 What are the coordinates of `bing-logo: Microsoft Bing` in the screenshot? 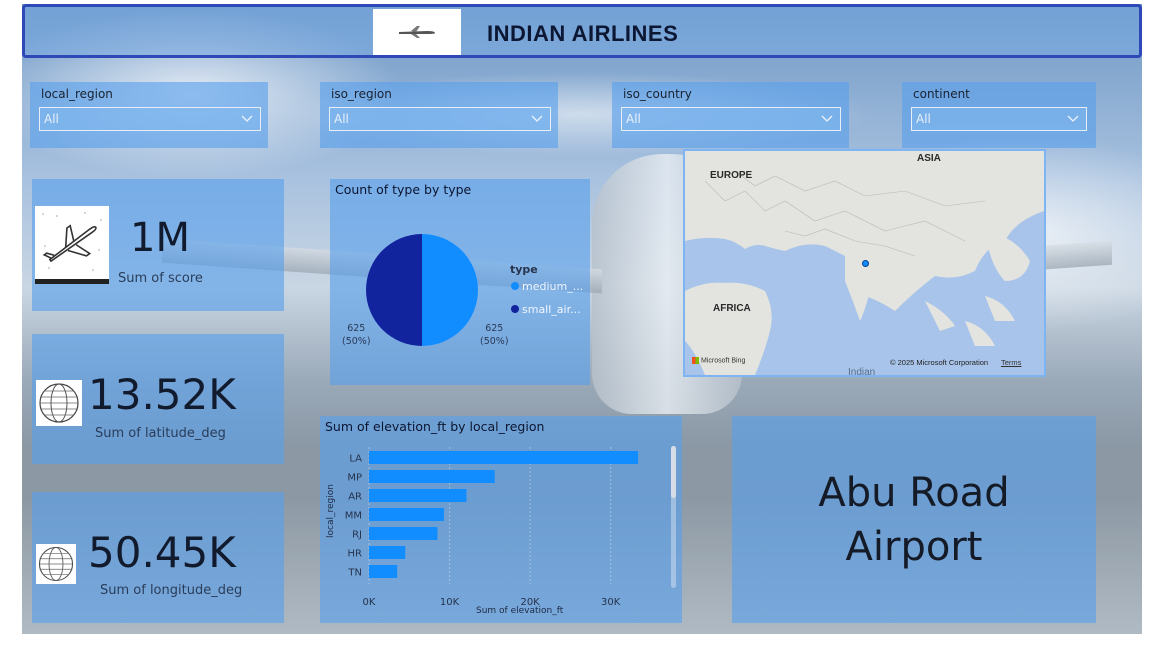 It's located at (718, 360).